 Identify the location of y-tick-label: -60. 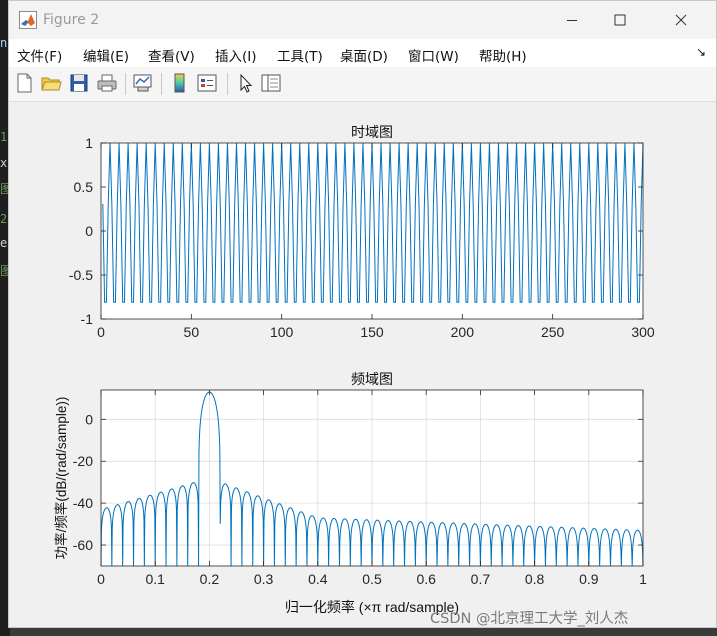
(83, 545).